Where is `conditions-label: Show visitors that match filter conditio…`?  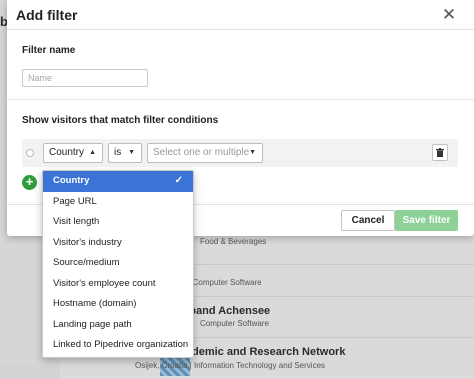
conditions-label: Show visitors that match filter conditio… is located at coordinates (120, 120).